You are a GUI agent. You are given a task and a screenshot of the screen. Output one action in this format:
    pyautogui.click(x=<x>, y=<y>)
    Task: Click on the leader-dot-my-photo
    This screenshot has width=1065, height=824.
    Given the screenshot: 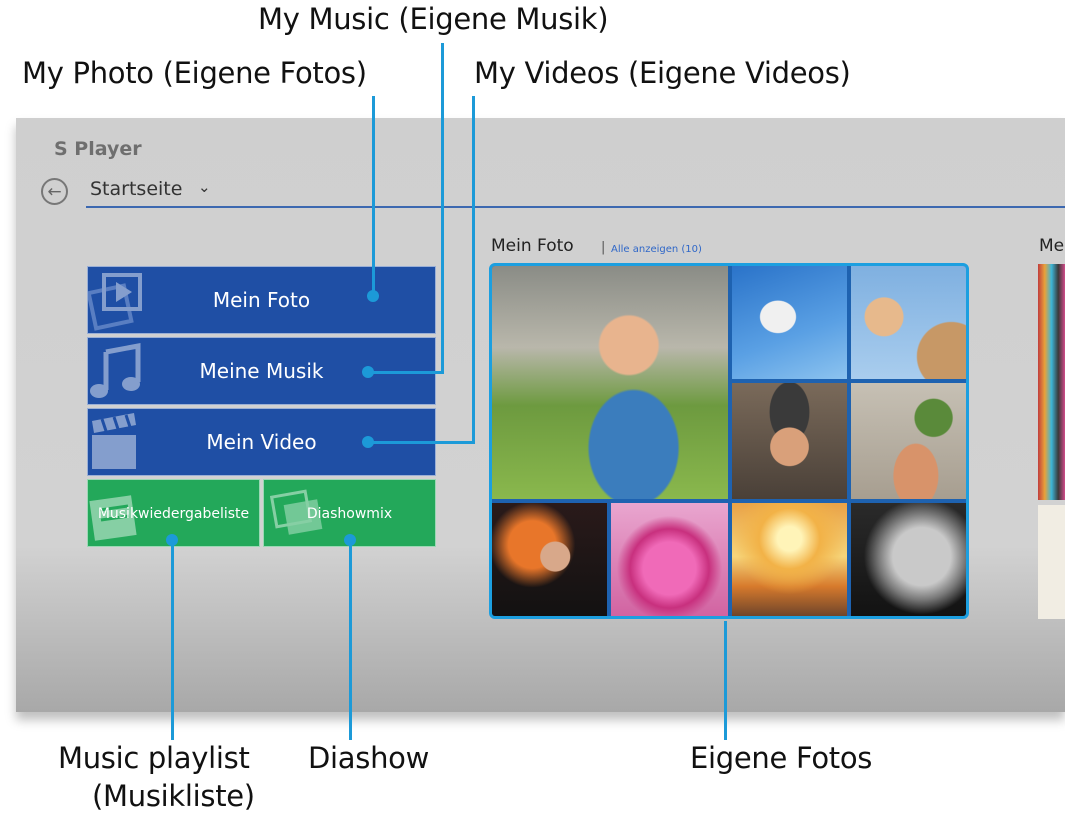 What is the action you would take?
    pyautogui.click(x=373, y=296)
    